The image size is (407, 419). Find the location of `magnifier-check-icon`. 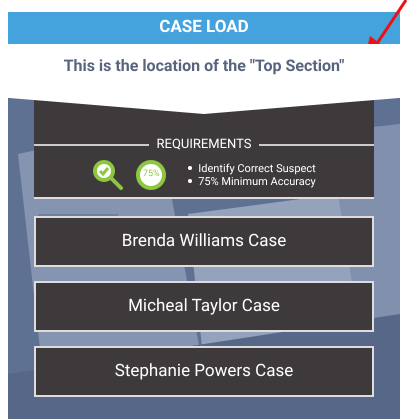

magnifier-check-icon is located at coordinates (108, 174).